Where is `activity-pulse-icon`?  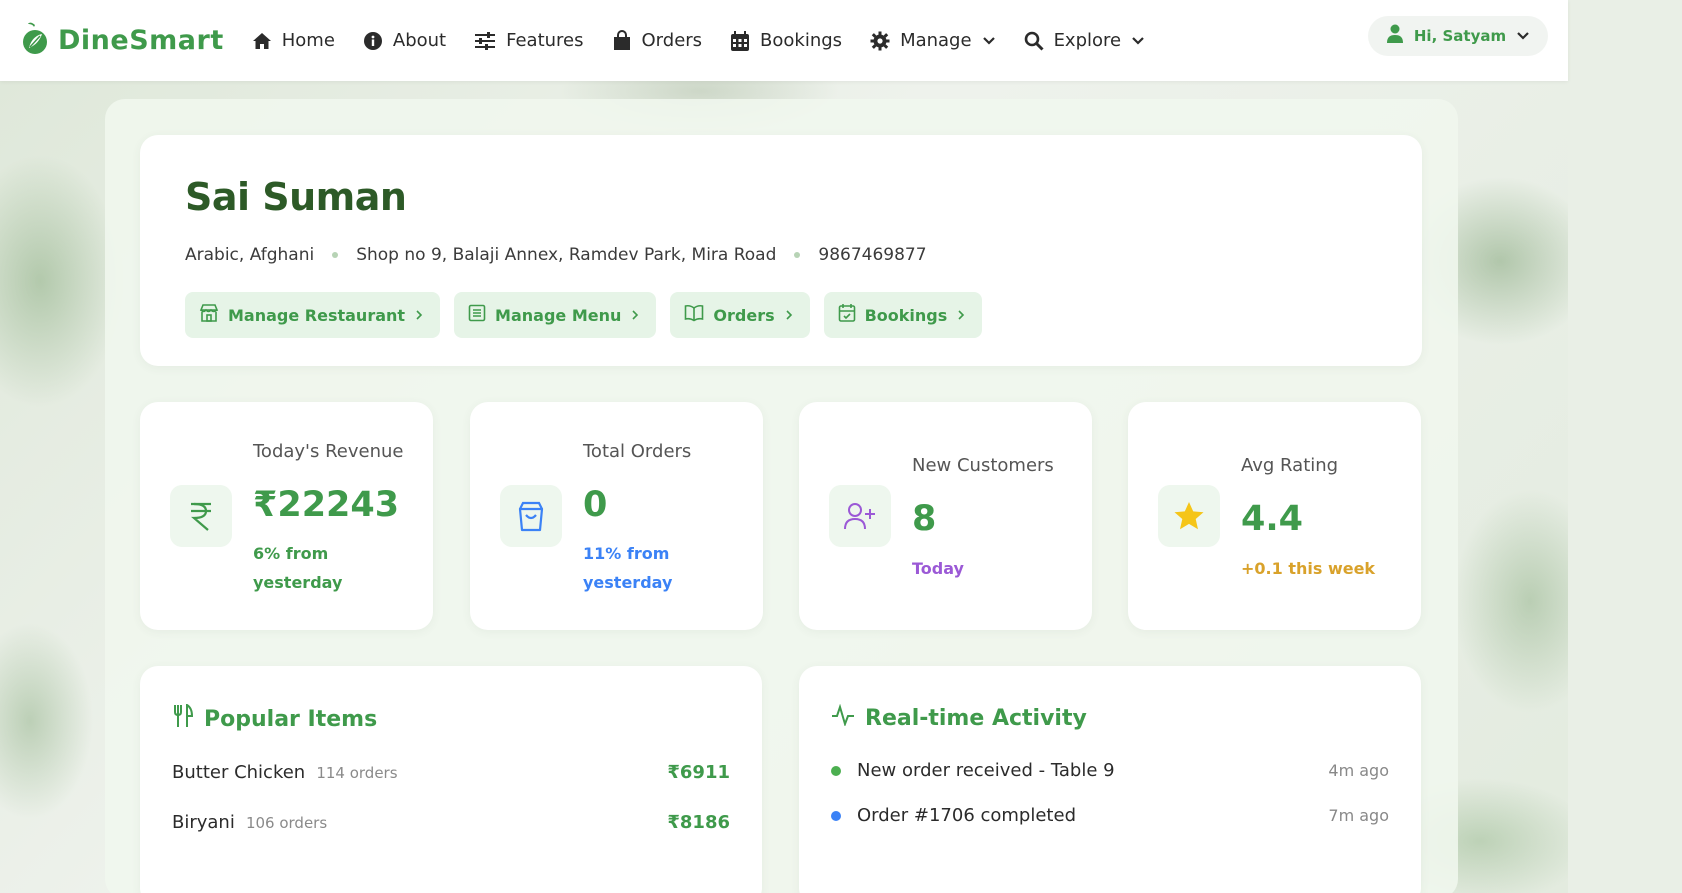
activity-pulse-icon is located at coordinates (843, 717).